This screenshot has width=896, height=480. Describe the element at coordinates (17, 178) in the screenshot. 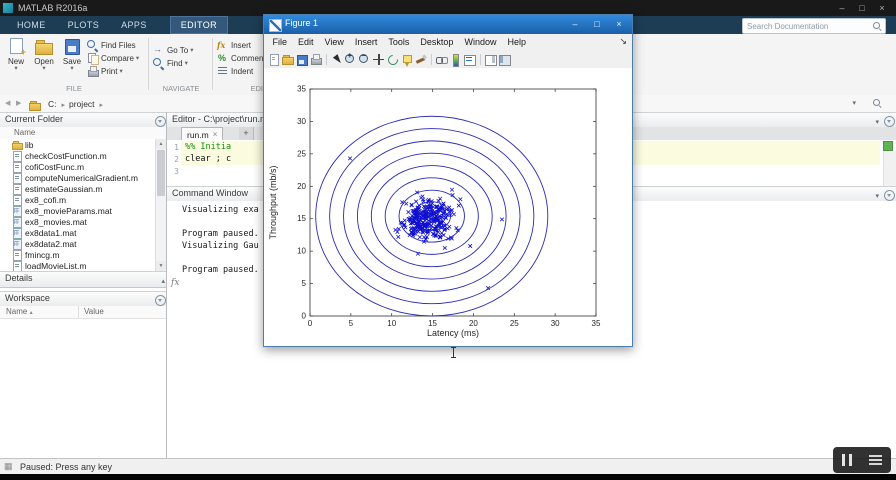

I see `file-icon` at that location.